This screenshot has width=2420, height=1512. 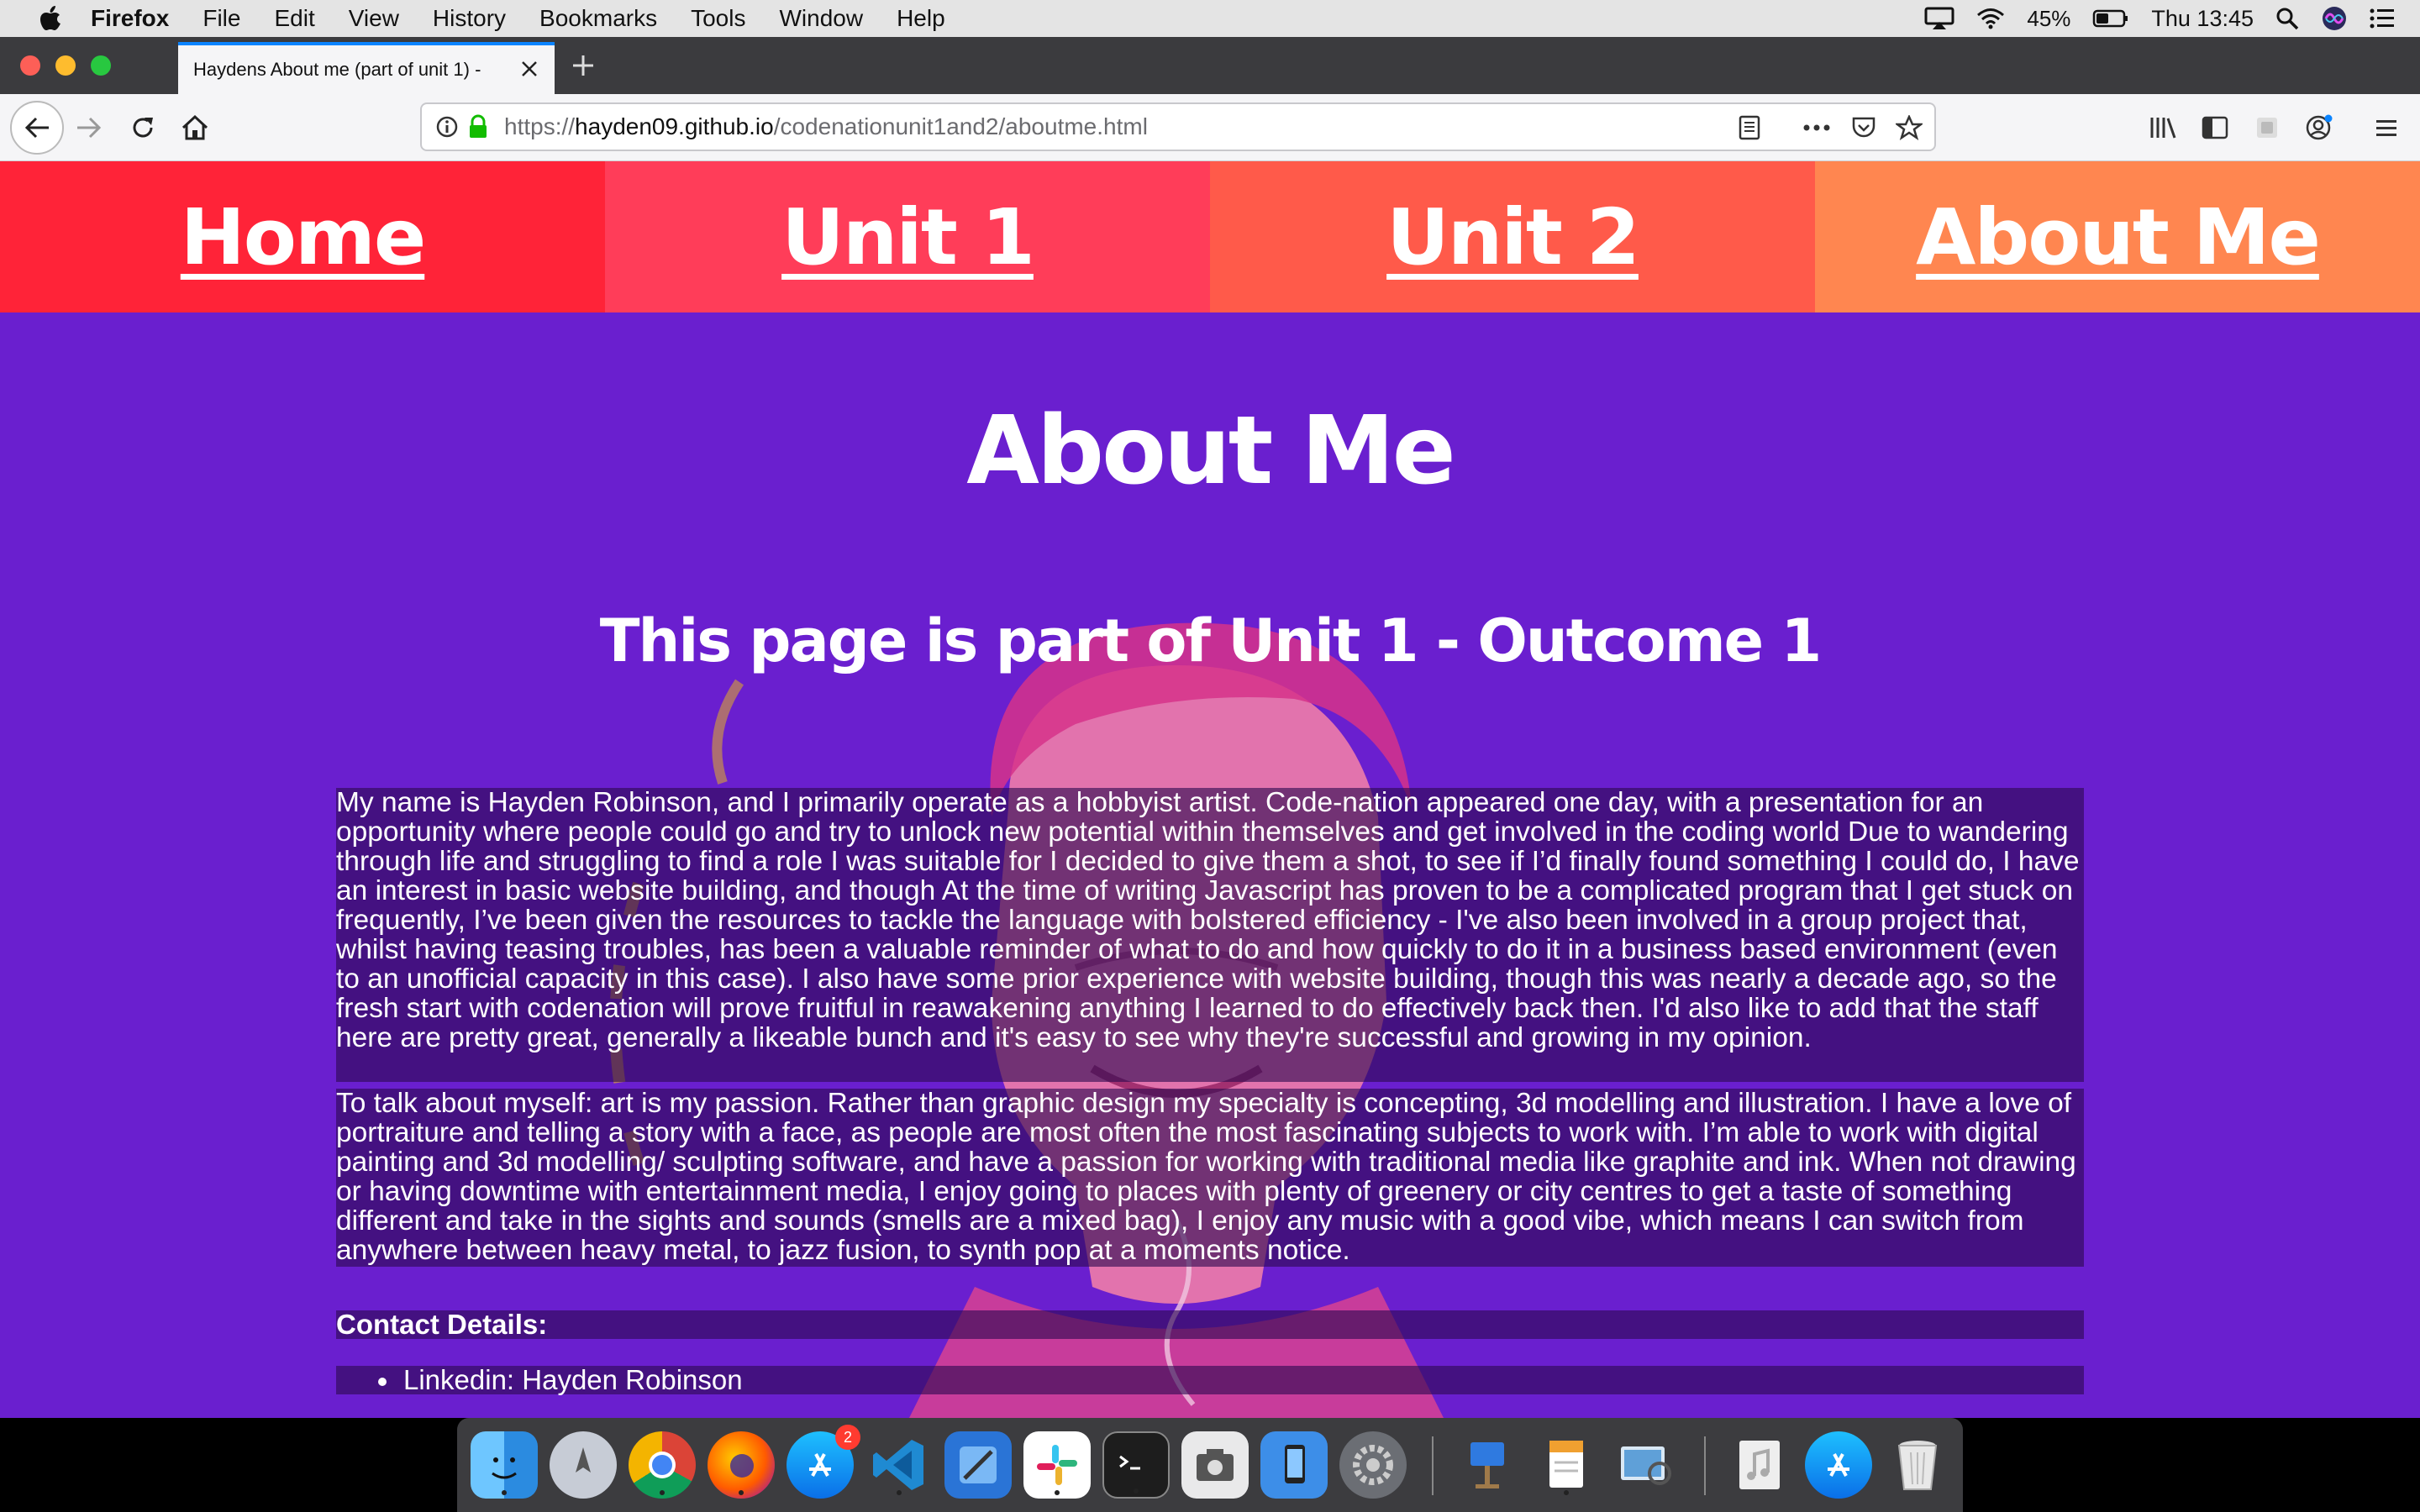 I want to click on notification-center-icon, so click(x=2383, y=18).